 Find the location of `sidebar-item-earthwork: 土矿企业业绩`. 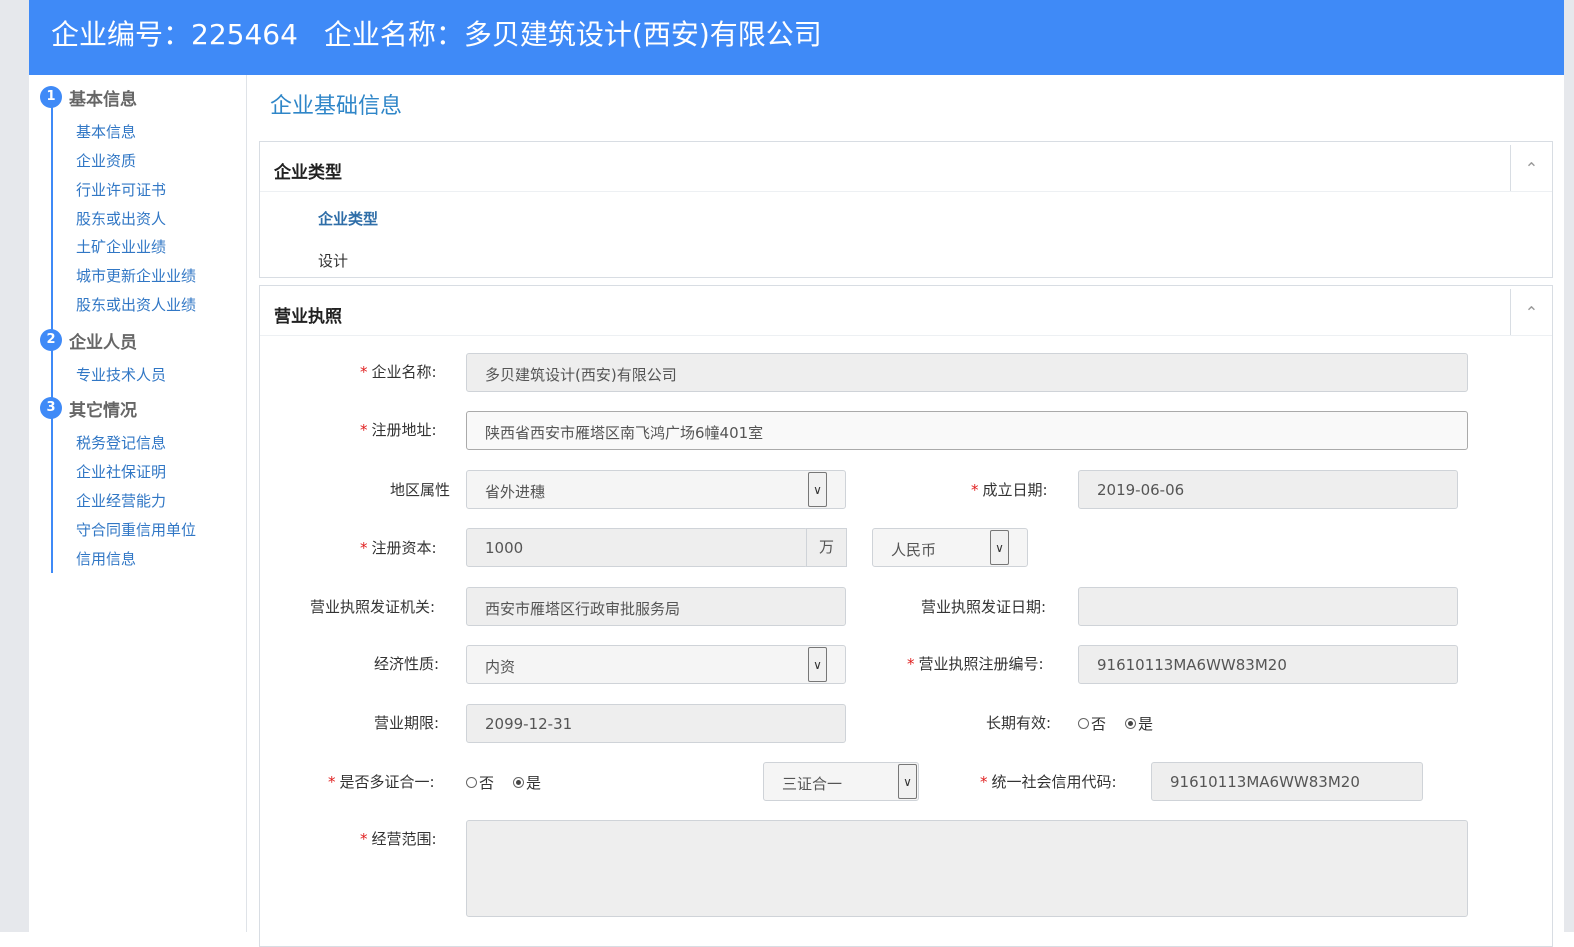

sidebar-item-earthwork: 土矿企业业绩 is located at coordinates (121, 246).